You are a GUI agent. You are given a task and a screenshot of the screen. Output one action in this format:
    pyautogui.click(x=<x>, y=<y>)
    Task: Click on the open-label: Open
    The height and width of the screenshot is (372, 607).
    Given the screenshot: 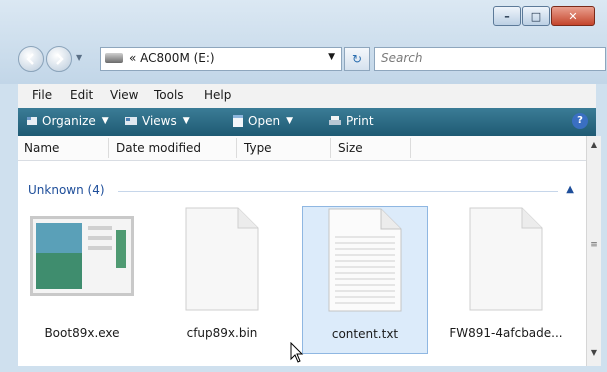 What is the action you would take?
    pyautogui.click(x=264, y=121)
    